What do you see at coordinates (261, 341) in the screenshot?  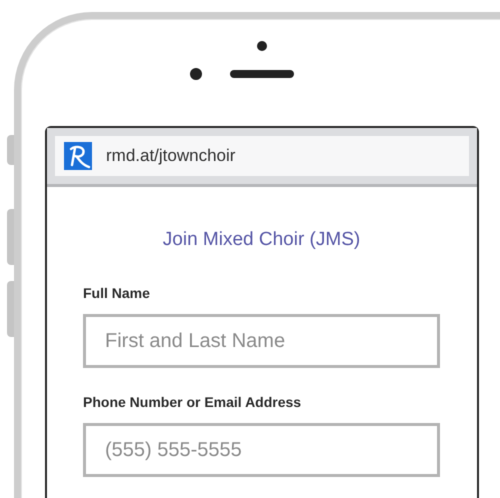 I see `input-field: First and Last Name` at bounding box center [261, 341].